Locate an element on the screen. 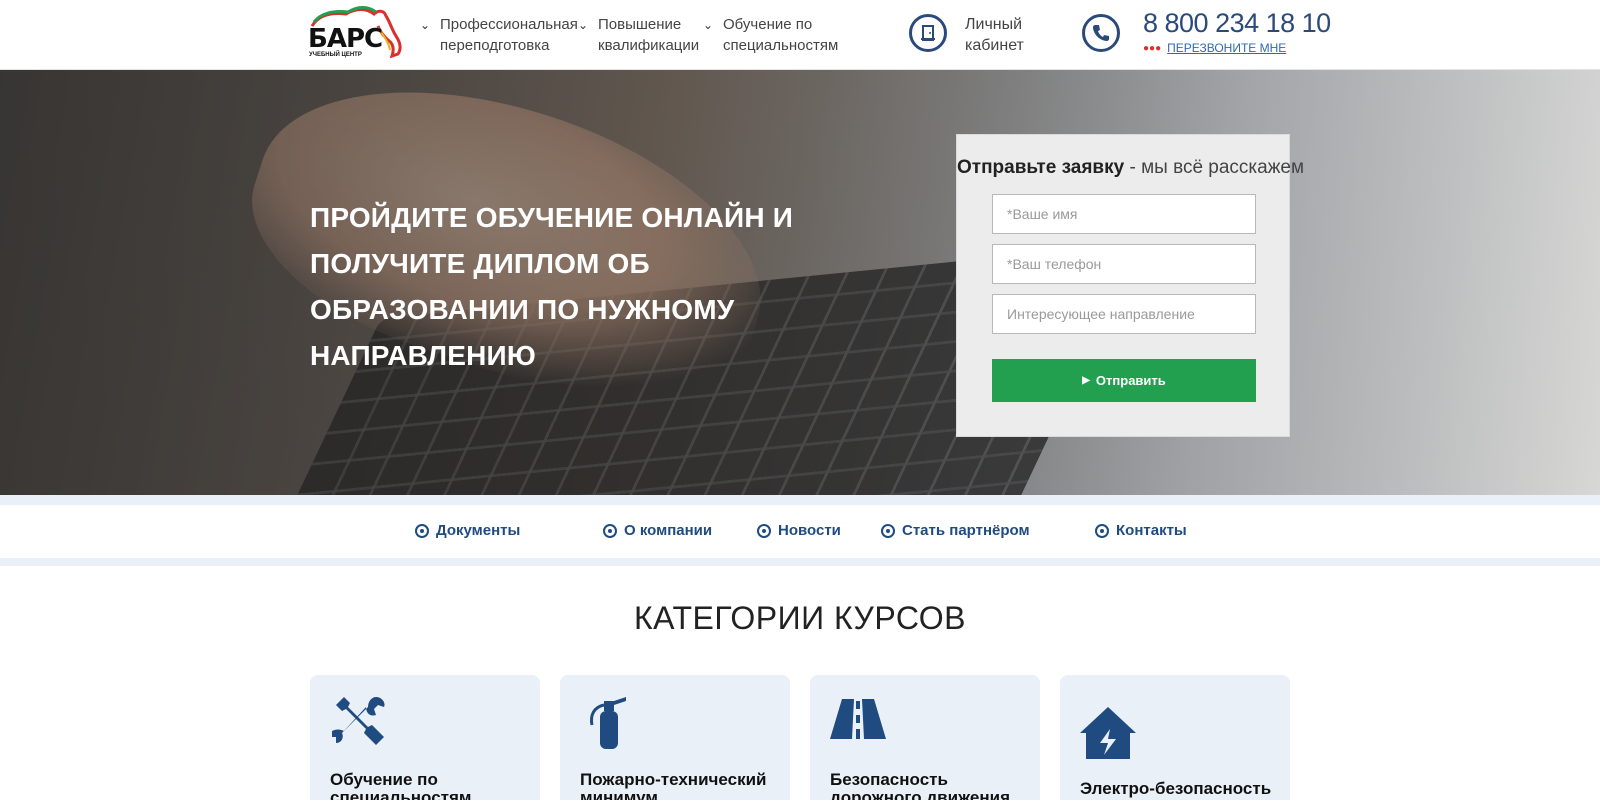  form-title-bold: Отправьте заявку is located at coordinates (1041, 167).